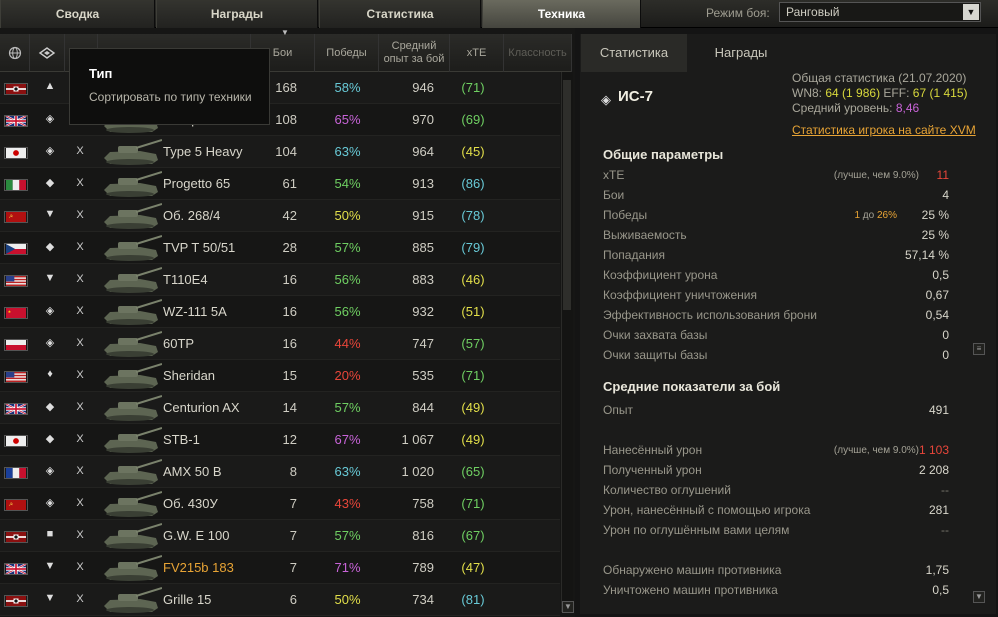 This screenshot has height=617, width=998. What do you see at coordinates (423, 311) in the screenshot?
I see `avg-exp: 932` at bounding box center [423, 311].